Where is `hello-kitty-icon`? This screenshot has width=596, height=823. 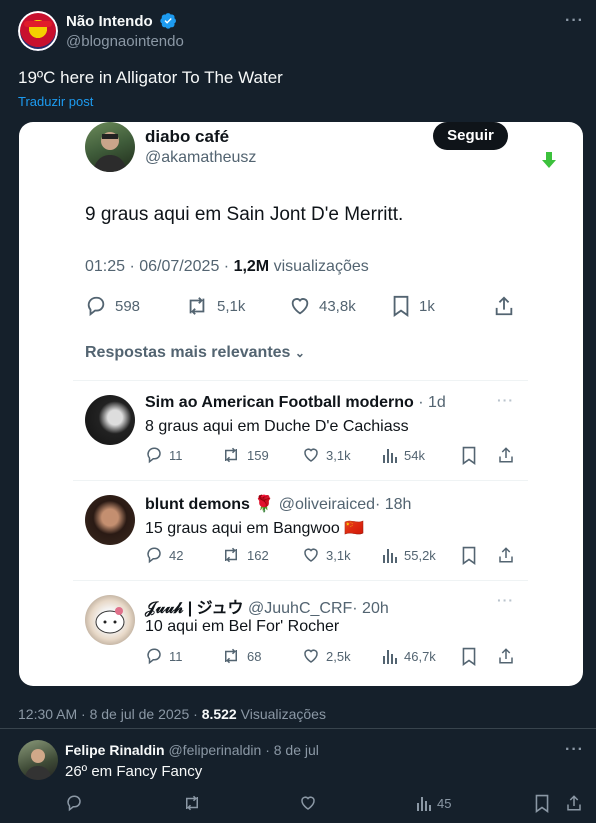
hello-kitty-icon is located at coordinates (110, 620).